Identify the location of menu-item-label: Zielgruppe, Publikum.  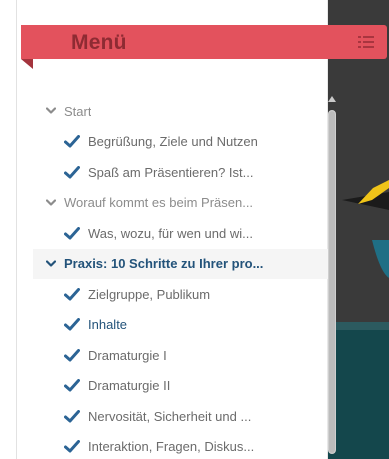
(149, 294).